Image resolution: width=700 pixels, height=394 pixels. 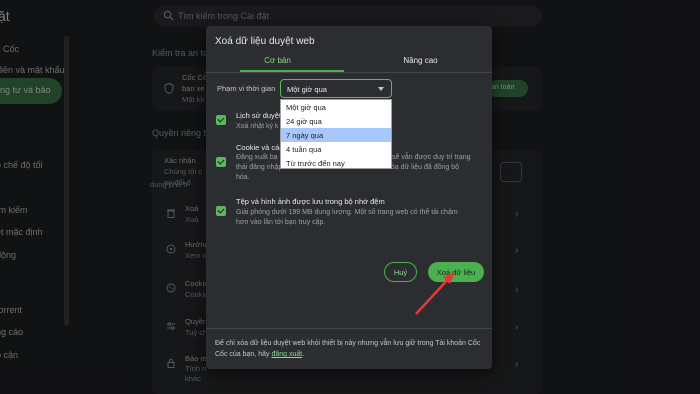 What do you see at coordinates (286, 354) in the screenshot?
I see `sign-out-link: đăng xuất` at bounding box center [286, 354].